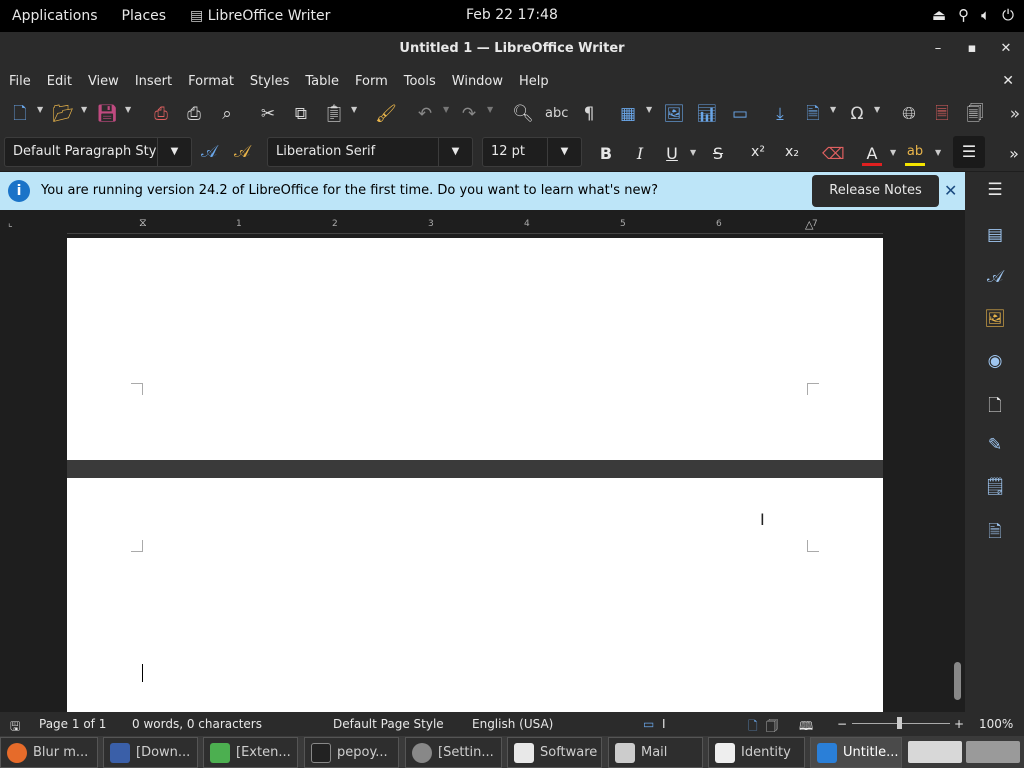 The width and height of the screenshot is (1024, 768). I want to click on align-left-icon: ☰, so click(969, 152).